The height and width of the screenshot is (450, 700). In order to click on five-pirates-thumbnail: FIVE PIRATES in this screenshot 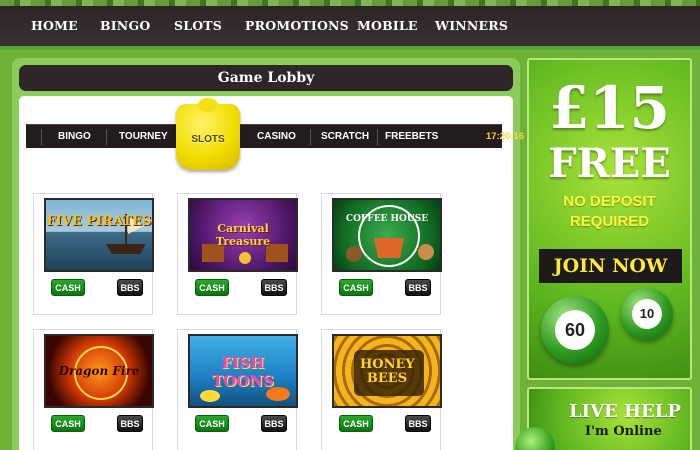, I will do `click(99, 235)`.